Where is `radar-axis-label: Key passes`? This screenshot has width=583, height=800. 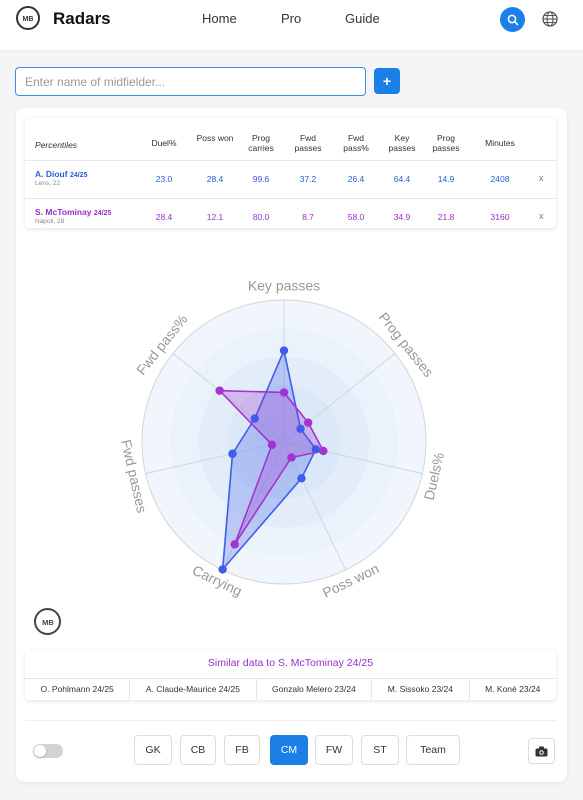
radar-axis-label: Key passes is located at coordinates (284, 286).